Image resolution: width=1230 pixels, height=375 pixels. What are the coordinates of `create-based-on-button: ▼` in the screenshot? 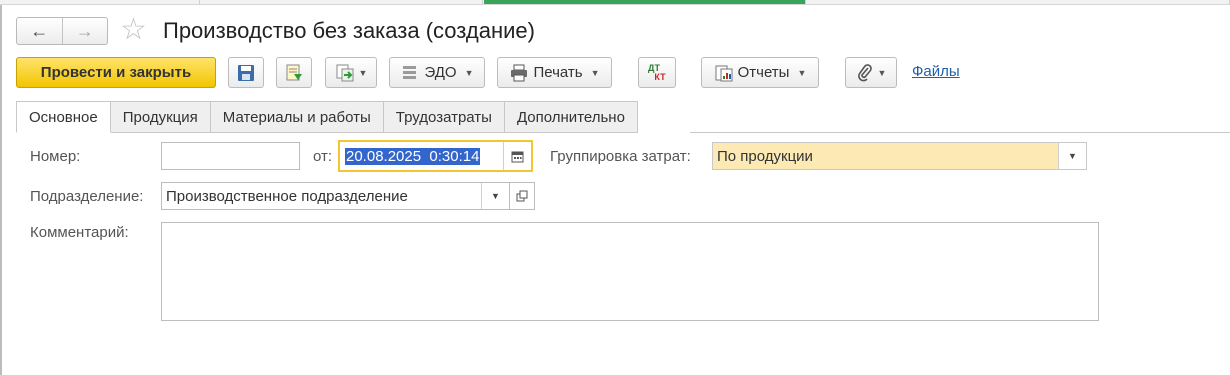 It's located at (351, 72).